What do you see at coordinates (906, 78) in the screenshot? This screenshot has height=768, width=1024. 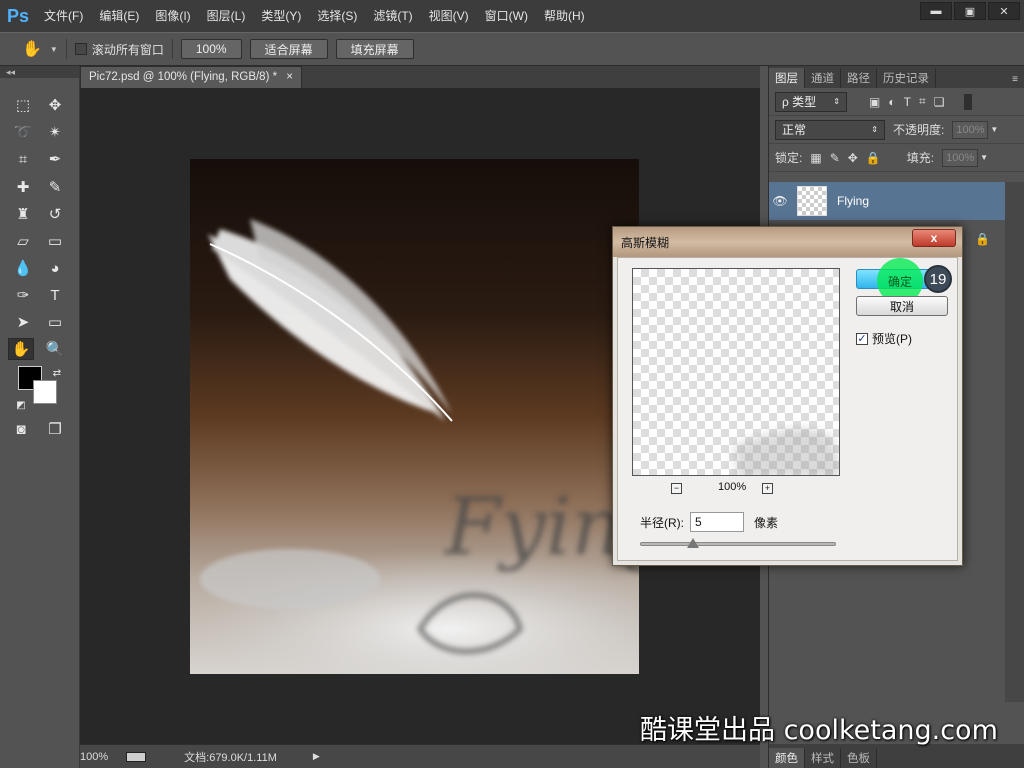 I see `tab-history: 历史记录` at bounding box center [906, 78].